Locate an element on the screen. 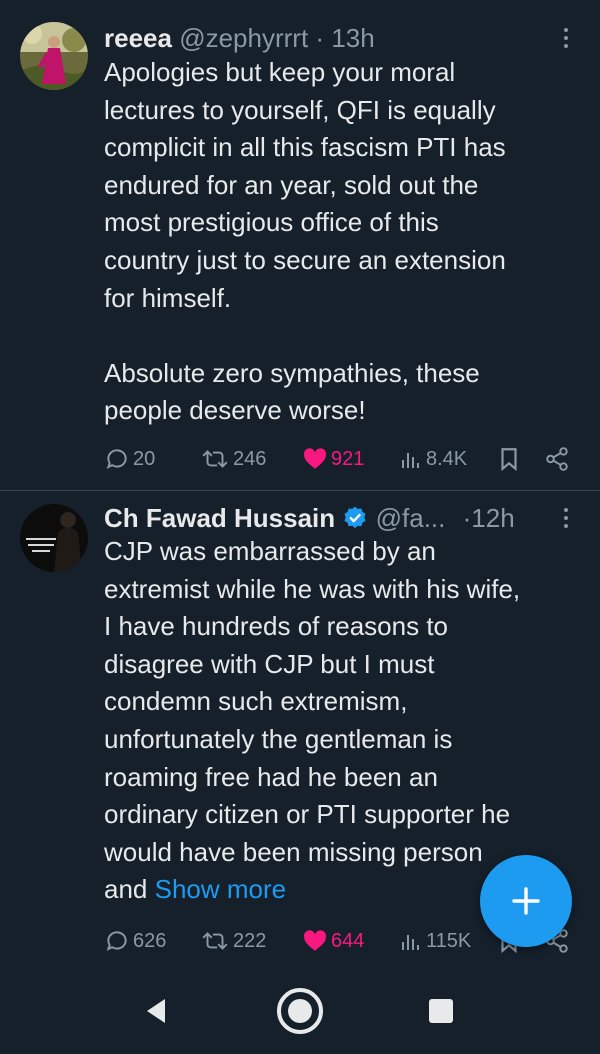  show-more-link: Show more is located at coordinates (221, 889).